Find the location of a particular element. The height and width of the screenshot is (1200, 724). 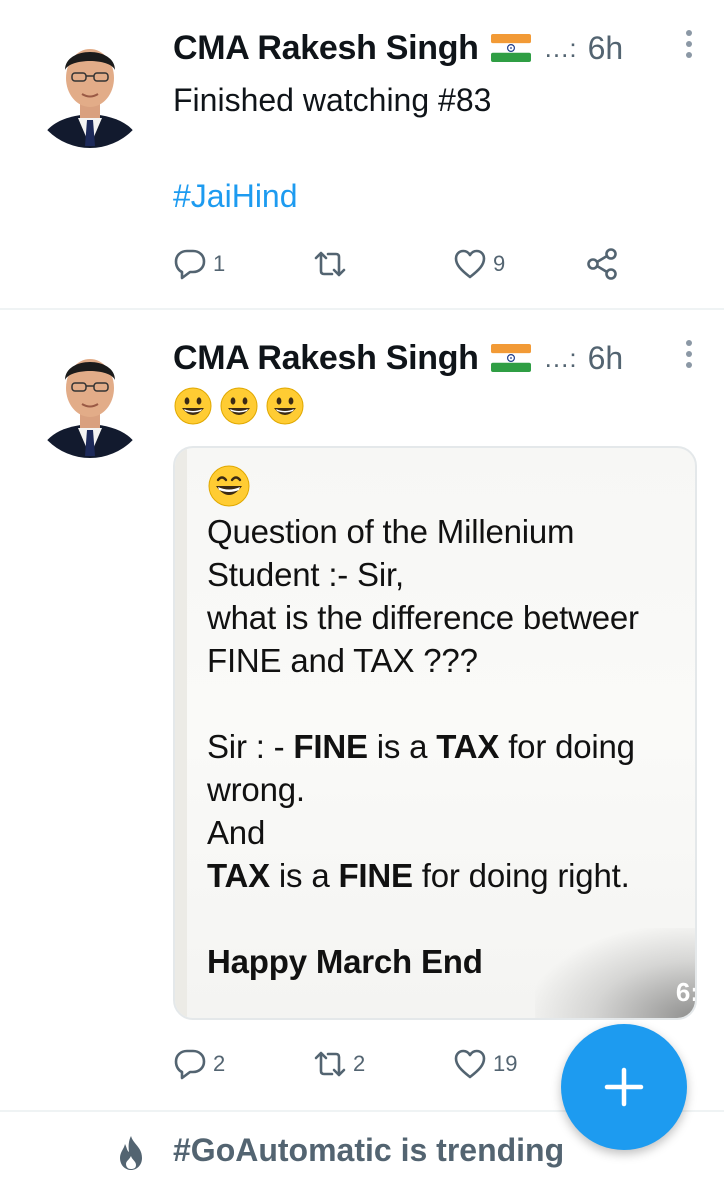

retweet-button is located at coordinates (333, 264).